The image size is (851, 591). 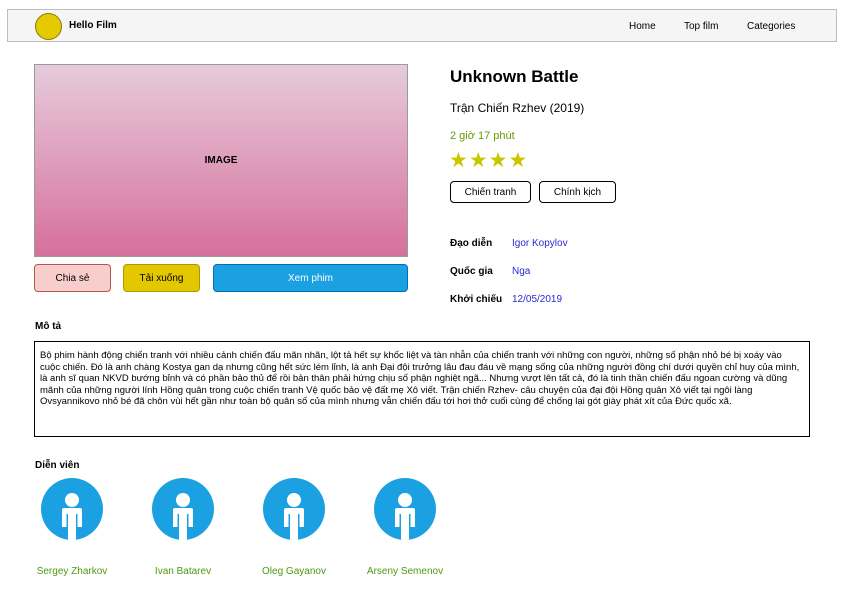 What do you see at coordinates (310, 278) in the screenshot?
I see `watch-button: Xem phim` at bounding box center [310, 278].